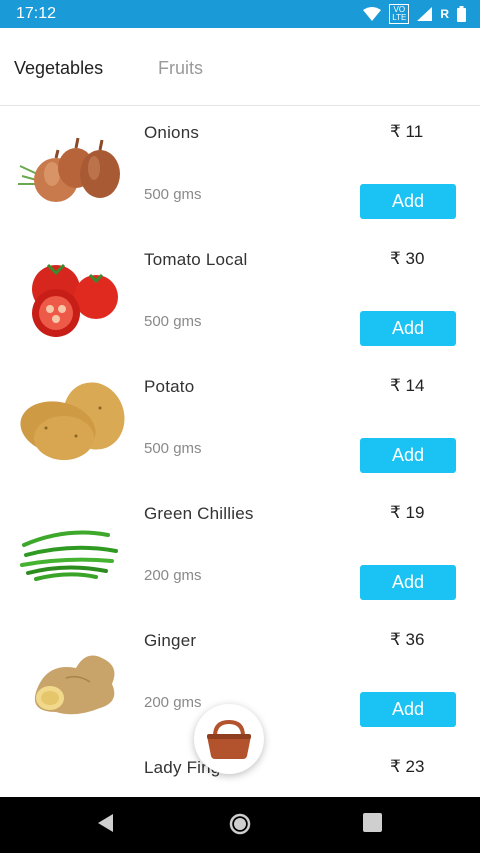 This screenshot has height=853, width=480. What do you see at coordinates (414, 14) in the screenshot?
I see `status-icons: VO LTE R` at bounding box center [414, 14].